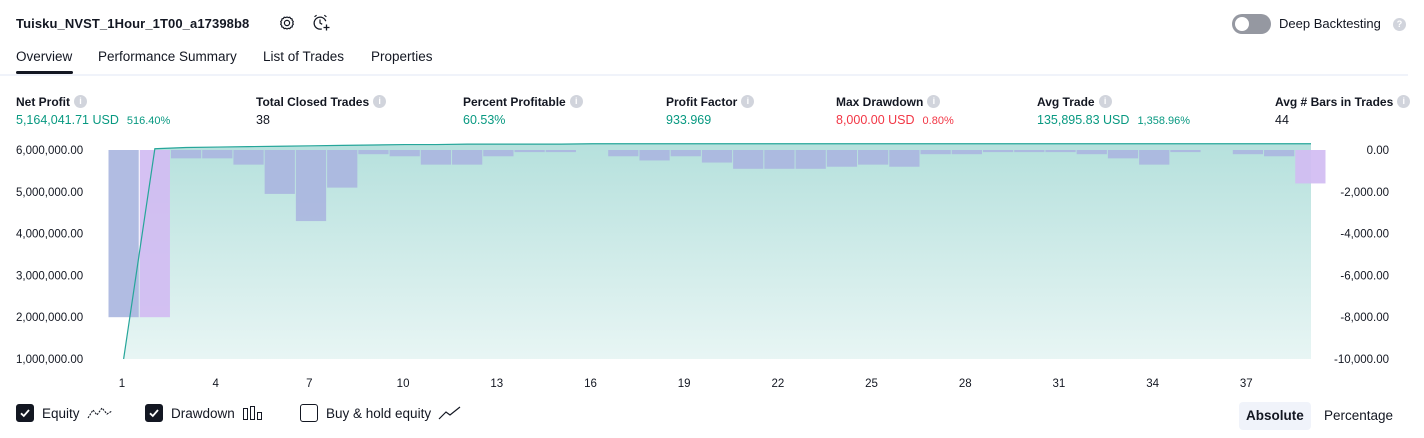  What do you see at coordinates (702, 101) in the screenshot?
I see `stat-label: Profit Factor` at bounding box center [702, 101].